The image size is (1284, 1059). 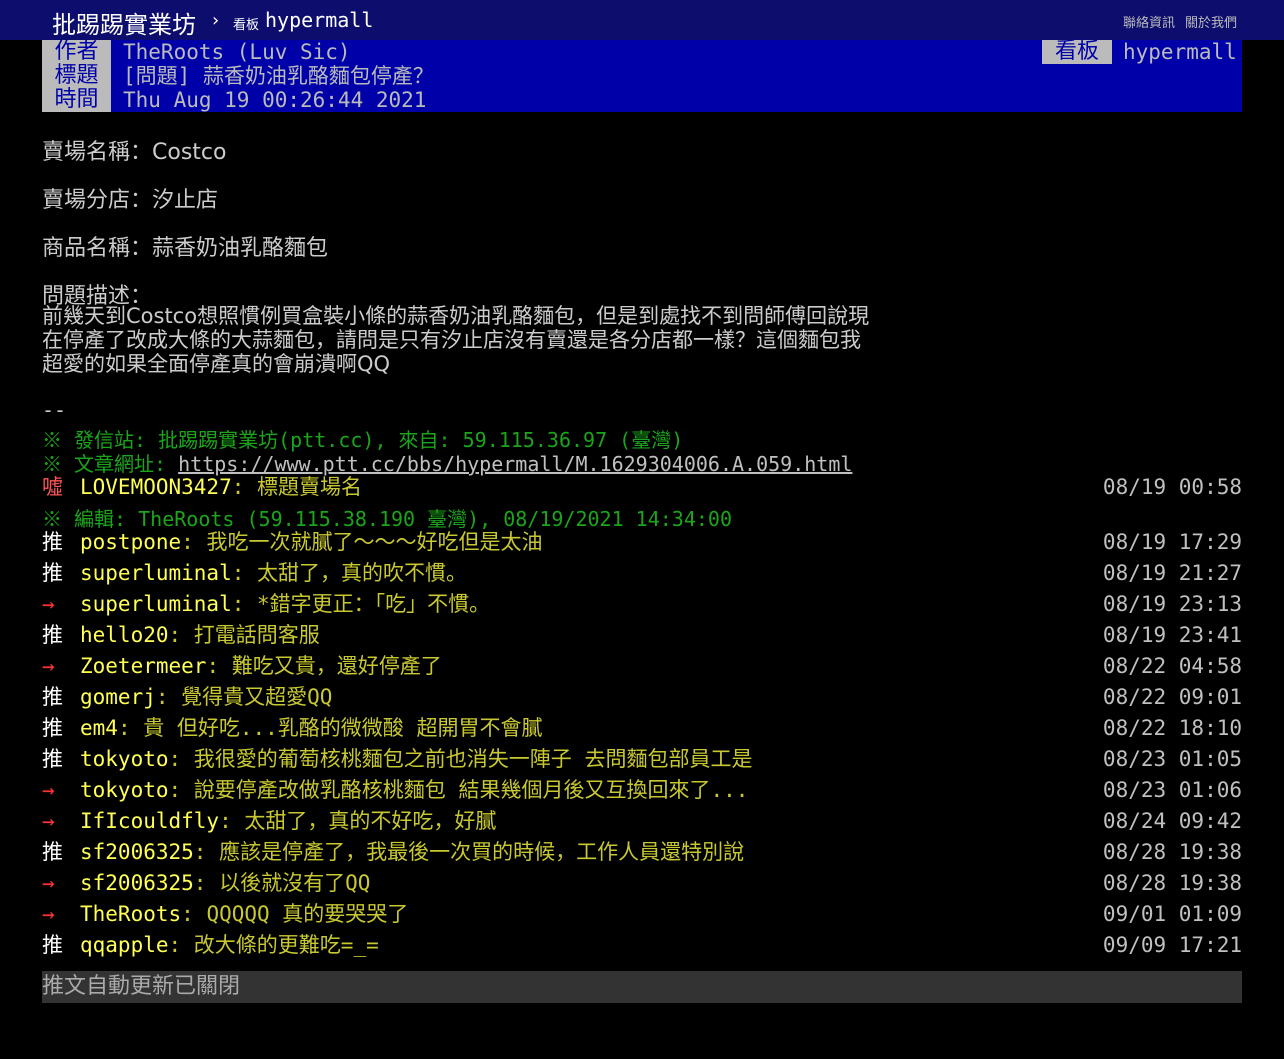 I want to click on breadcrumb-board-link: hypermall, so click(x=319, y=20).